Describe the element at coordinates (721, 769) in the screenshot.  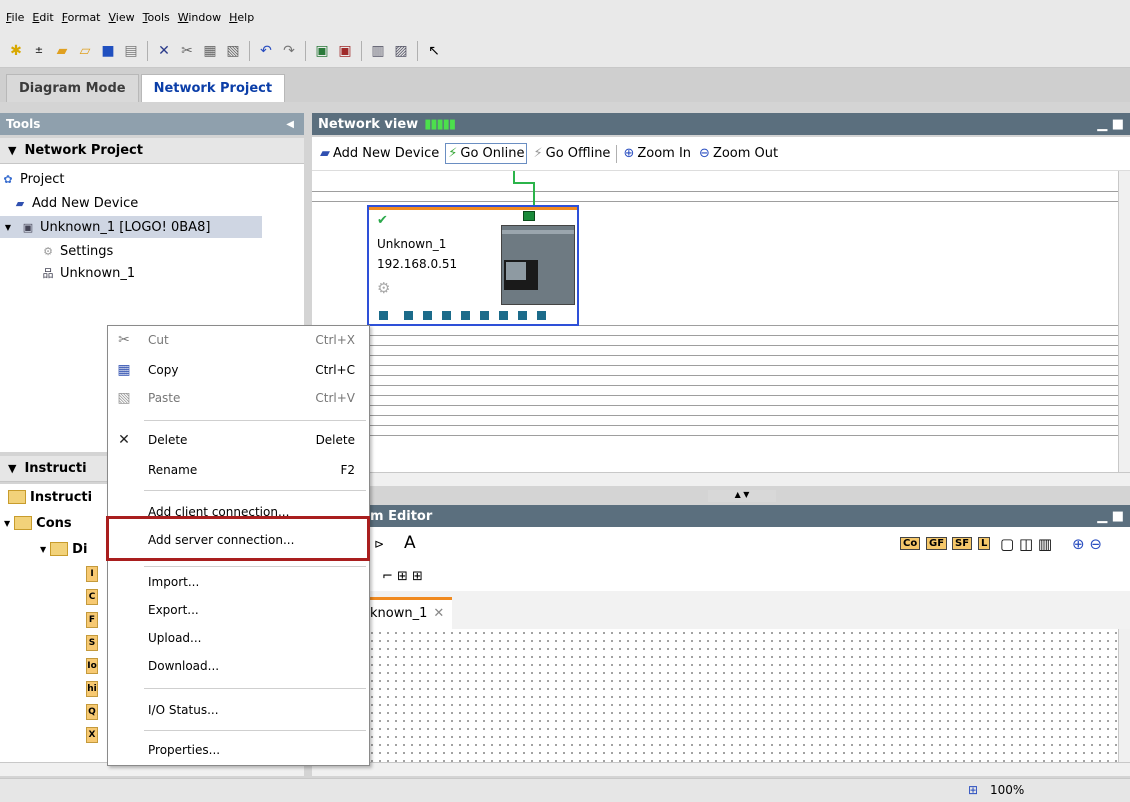
I see `editor-hscrollbar` at that location.